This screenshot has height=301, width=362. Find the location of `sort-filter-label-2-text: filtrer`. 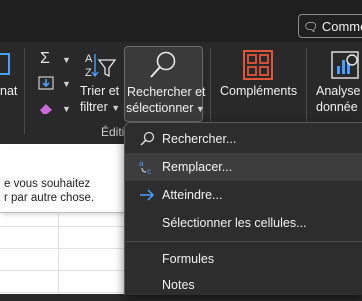

sort-filter-label-2-text: filtrer is located at coordinates (94, 107).